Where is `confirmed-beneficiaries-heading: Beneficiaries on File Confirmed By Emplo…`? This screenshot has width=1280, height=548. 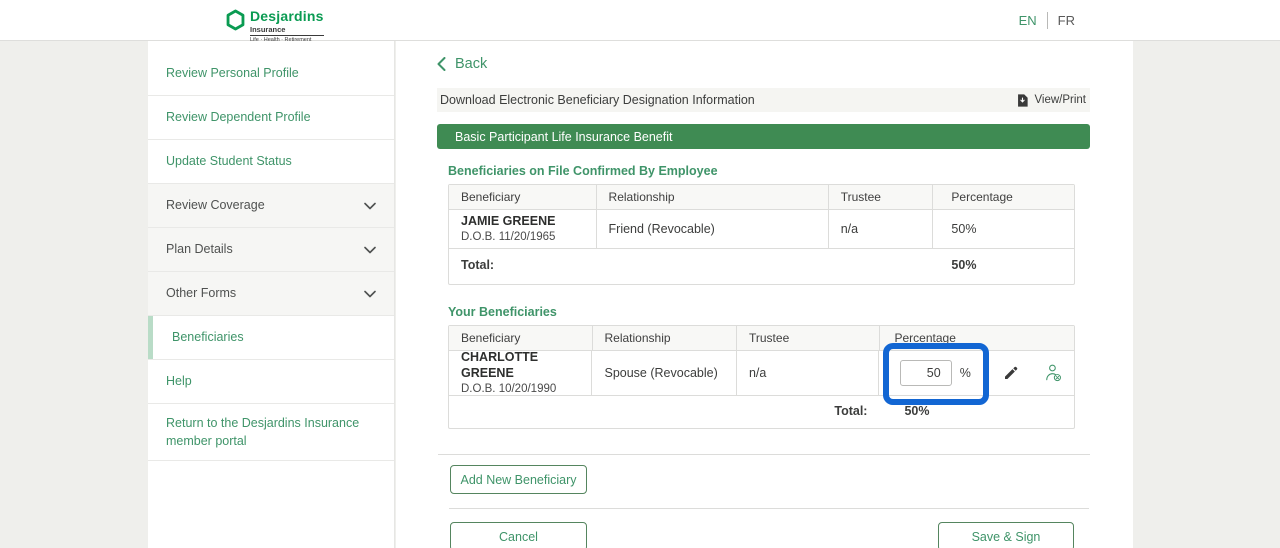 confirmed-beneficiaries-heading: Beneficiaries on File Confirmed By Emplo… is located at coordinates (583, 171).